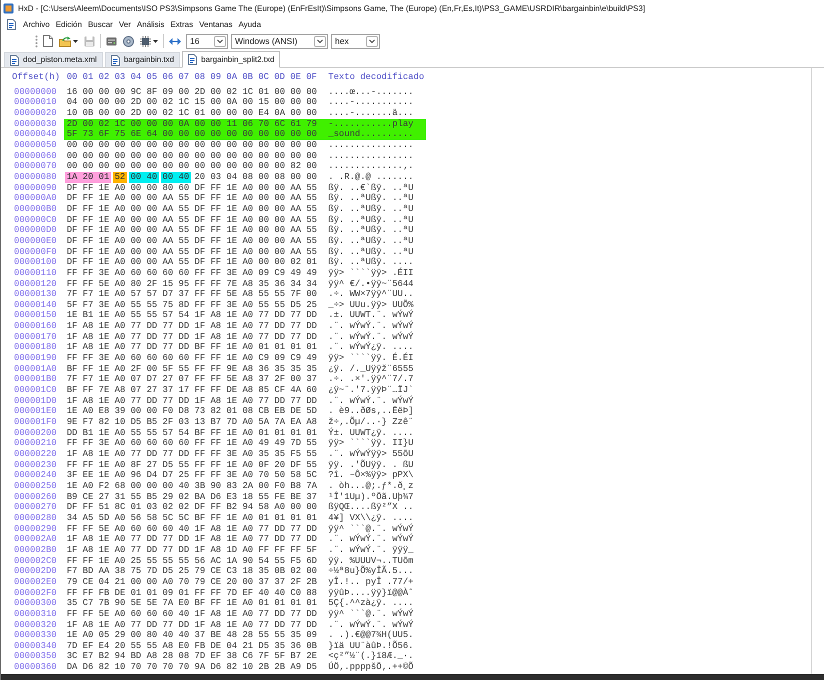 The width and height of the screenshot is (824, 680). What do you see at coordinates (192, 635) in the screenshot?
I see `hex-bytes: 1E A0 05 29 00 80 40 40 37 BE 48 28 55 55 35 09` at bounding box center [192, 635].